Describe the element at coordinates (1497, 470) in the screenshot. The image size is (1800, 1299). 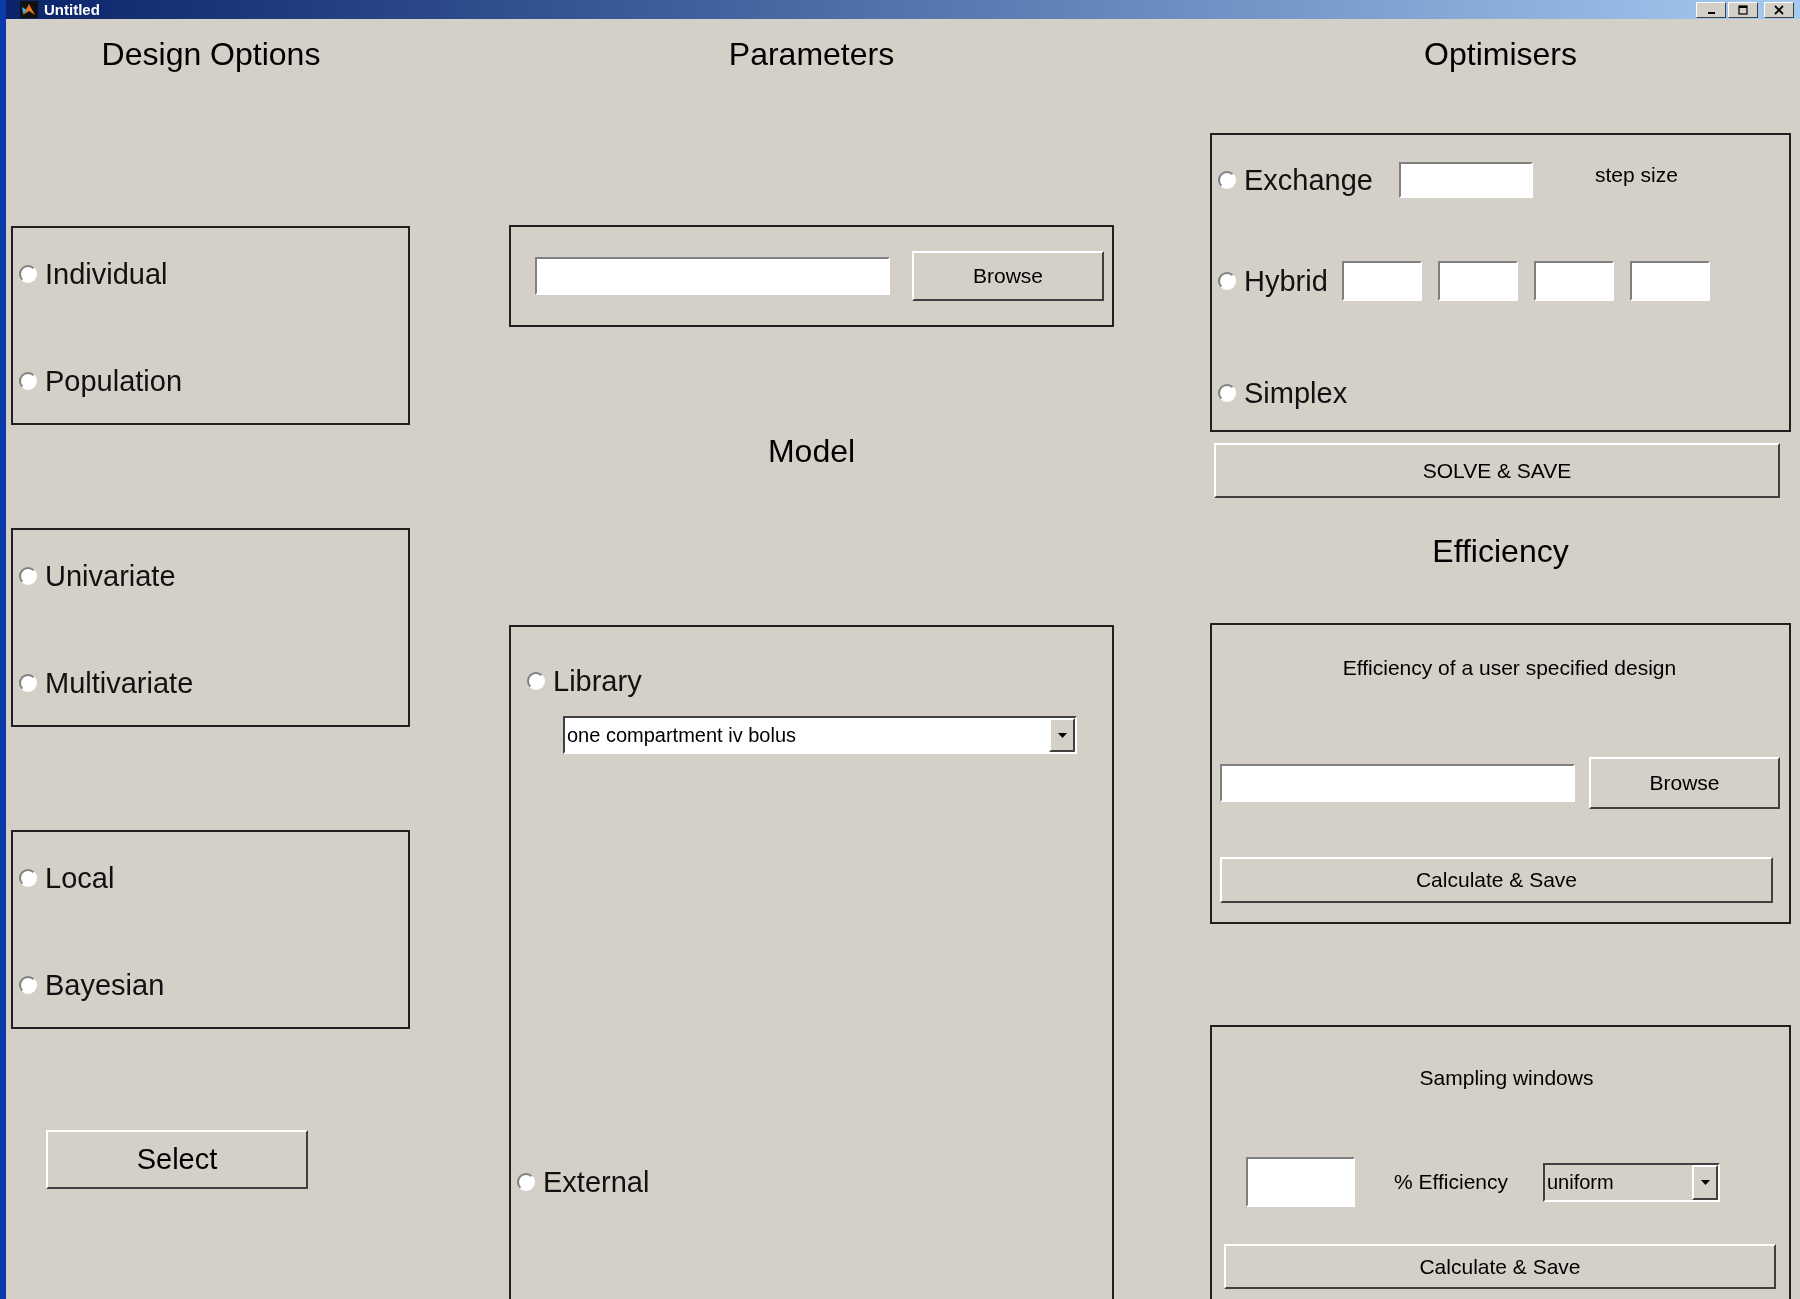
I see `solve-save-button: SOLVE & SAVE` at that location.